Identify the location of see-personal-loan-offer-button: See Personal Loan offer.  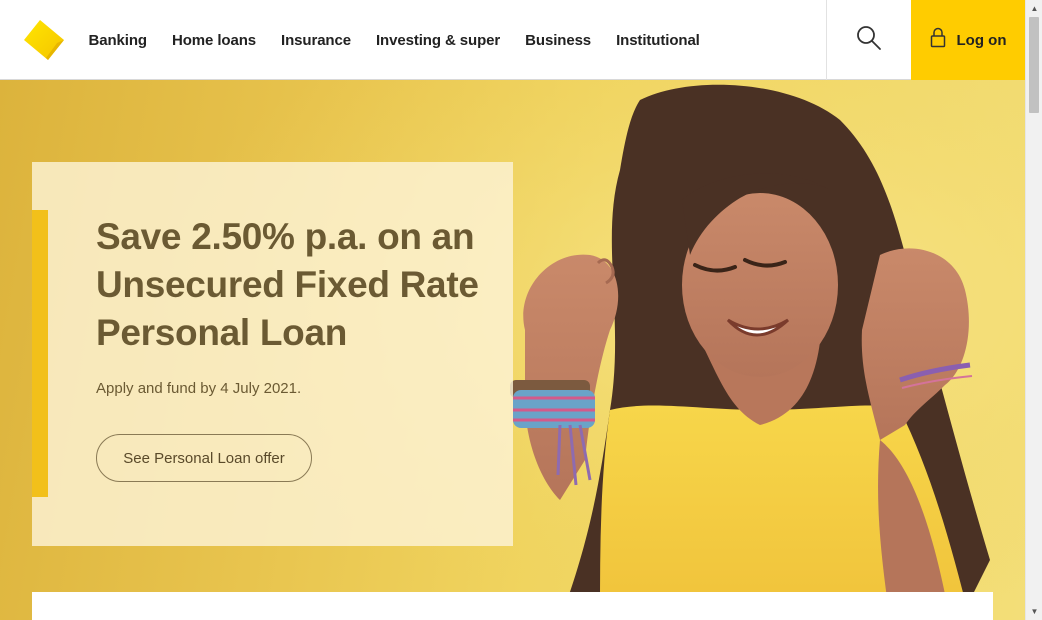
(204, 458).